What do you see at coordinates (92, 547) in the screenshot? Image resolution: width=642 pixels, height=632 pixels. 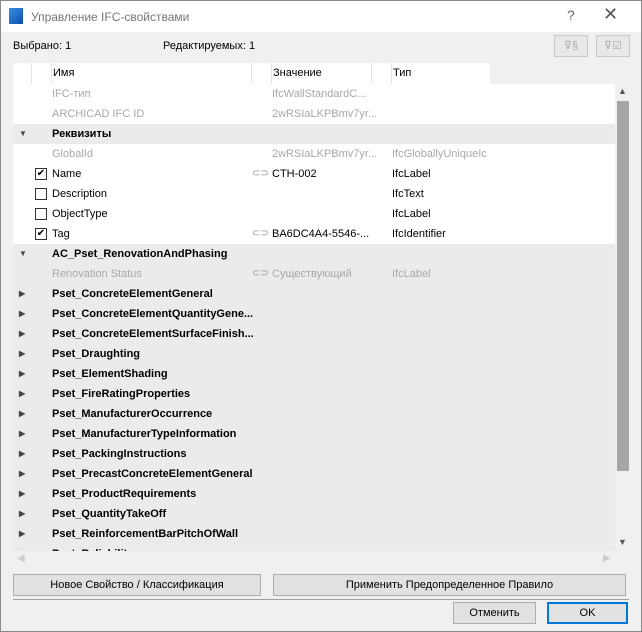 I see `property-name: Pset_Reliability` at bounding box center [92, 547].